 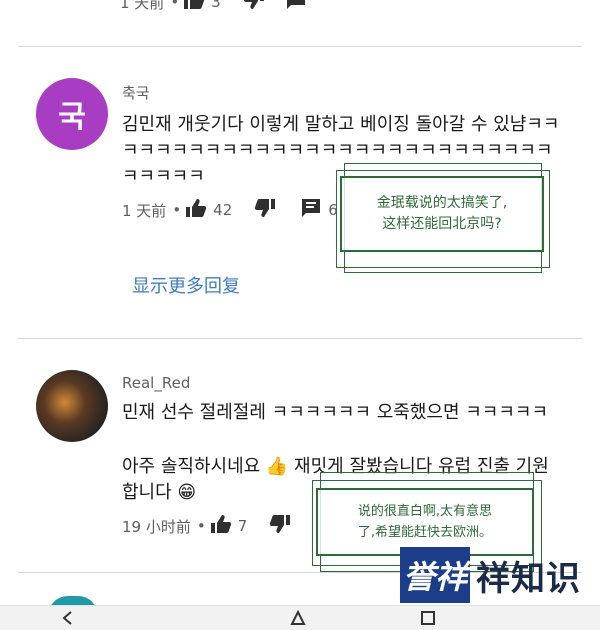 What do you see at coordinates (223, 210) in the screenshot?
I see `like-count: 42` at bounding box center [223, 210].